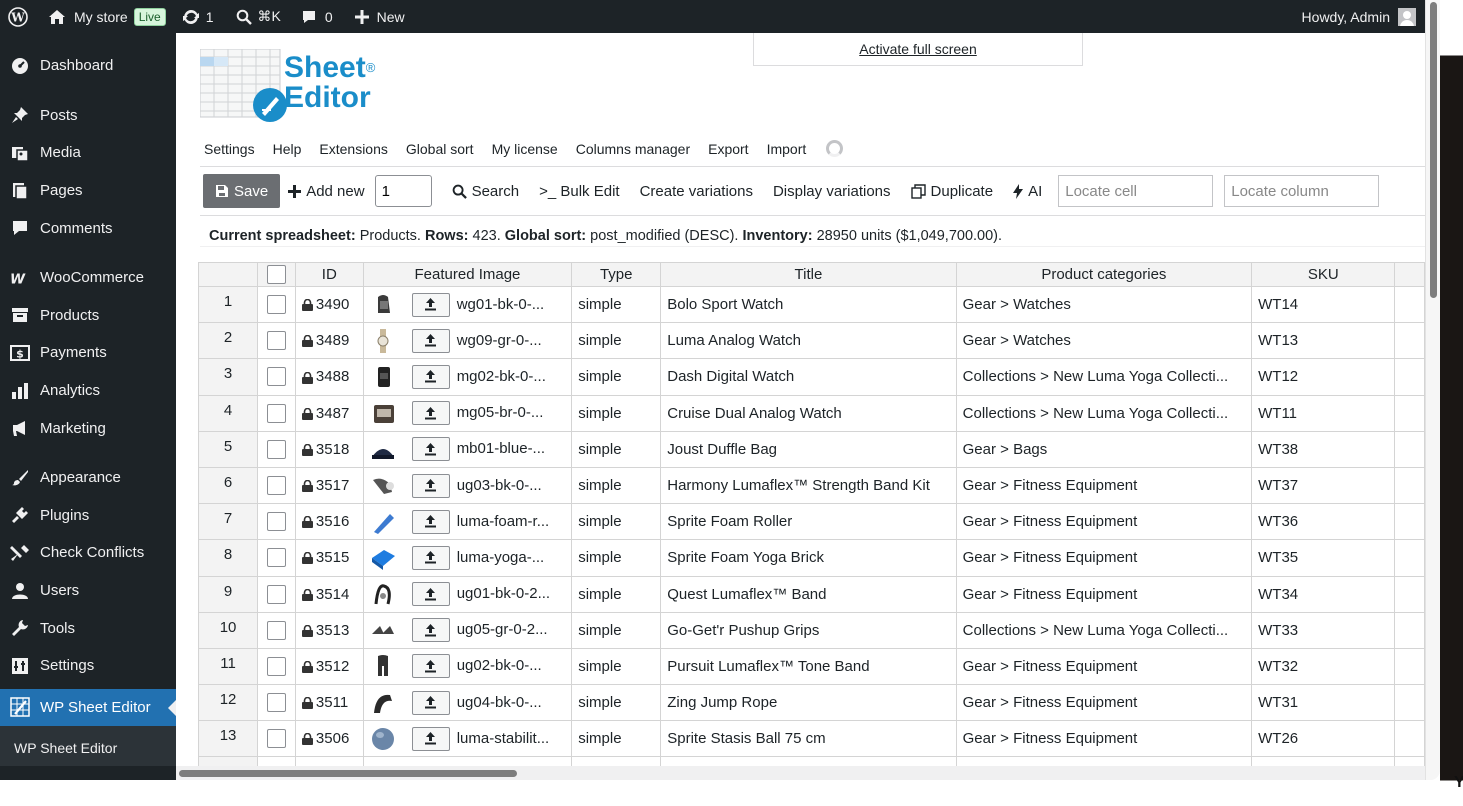  I want to click on my-account: Howdy, Admin, so click(1371, 16).